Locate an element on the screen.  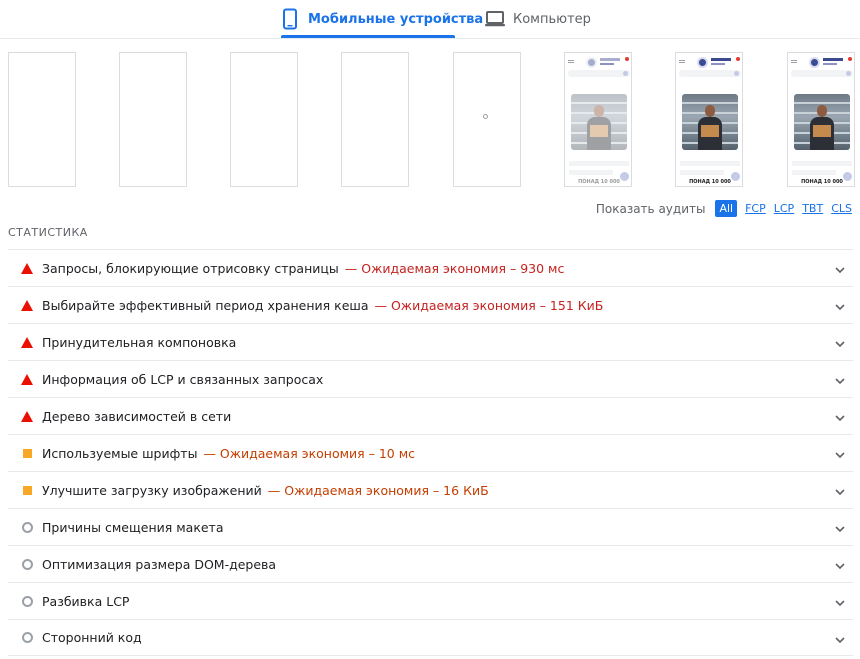
audit-item: Дерево зависимостей в сети is located at coordinates (430, 415).